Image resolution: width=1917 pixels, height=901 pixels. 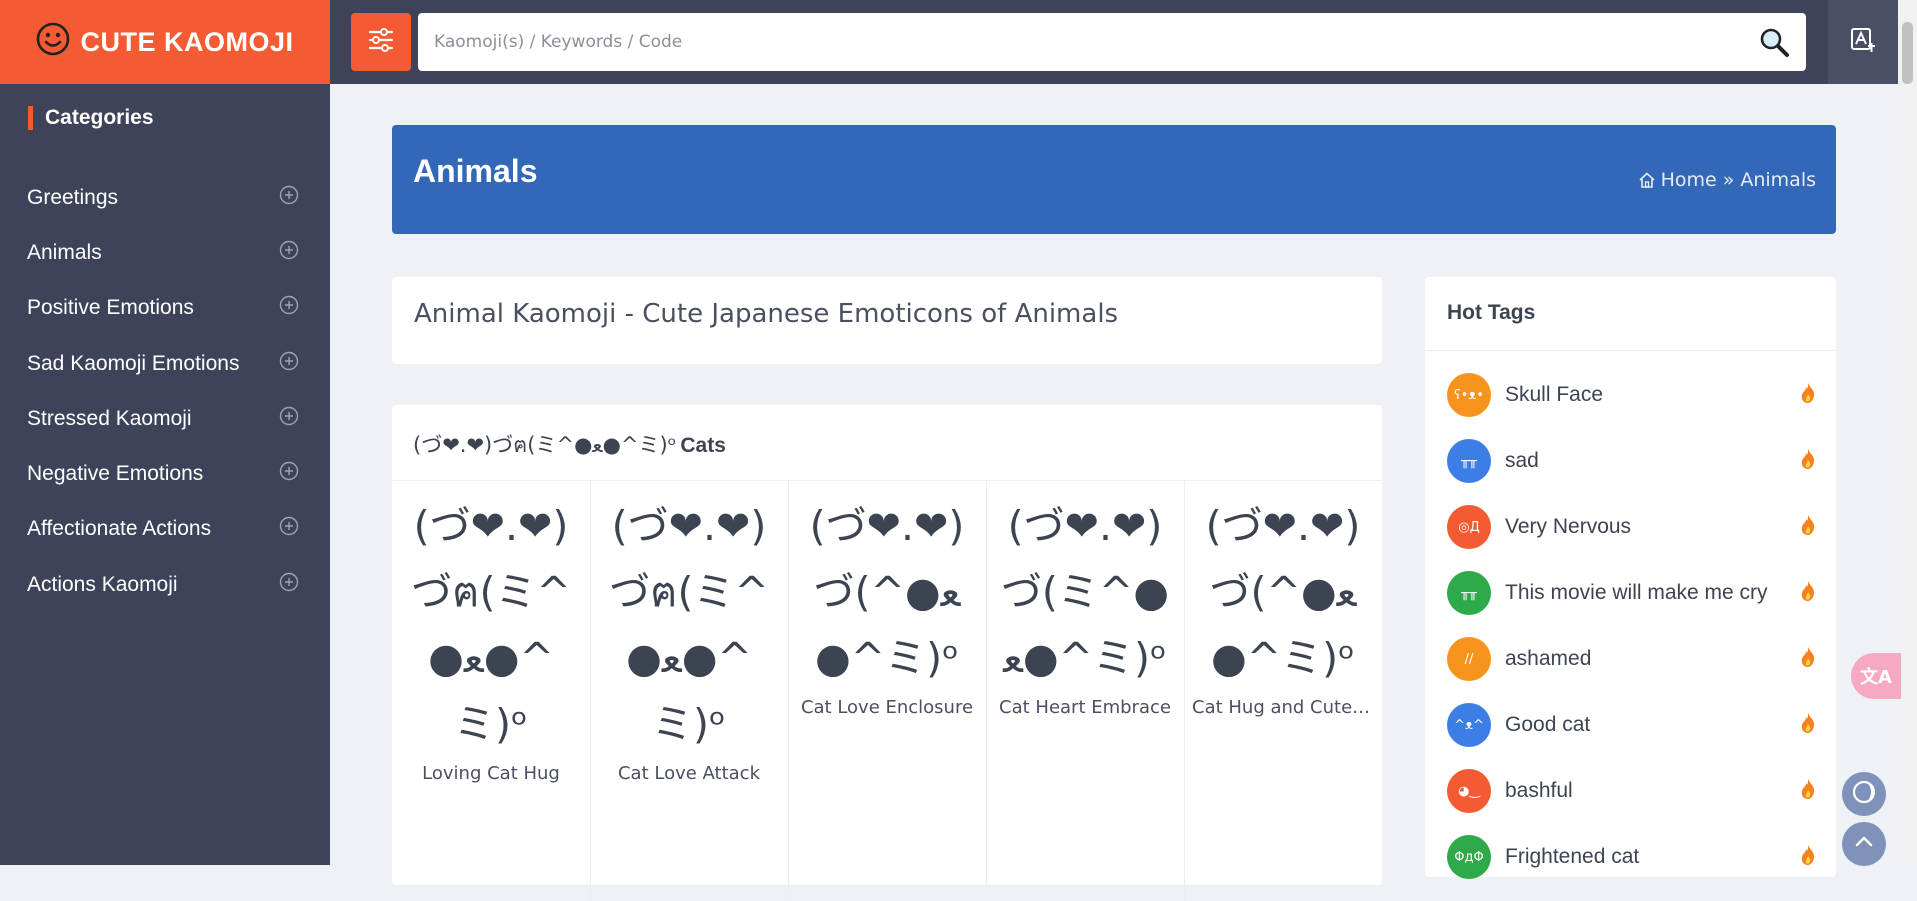 I want to click on tag-name: Skull Face, so click(x=1554, y=394).